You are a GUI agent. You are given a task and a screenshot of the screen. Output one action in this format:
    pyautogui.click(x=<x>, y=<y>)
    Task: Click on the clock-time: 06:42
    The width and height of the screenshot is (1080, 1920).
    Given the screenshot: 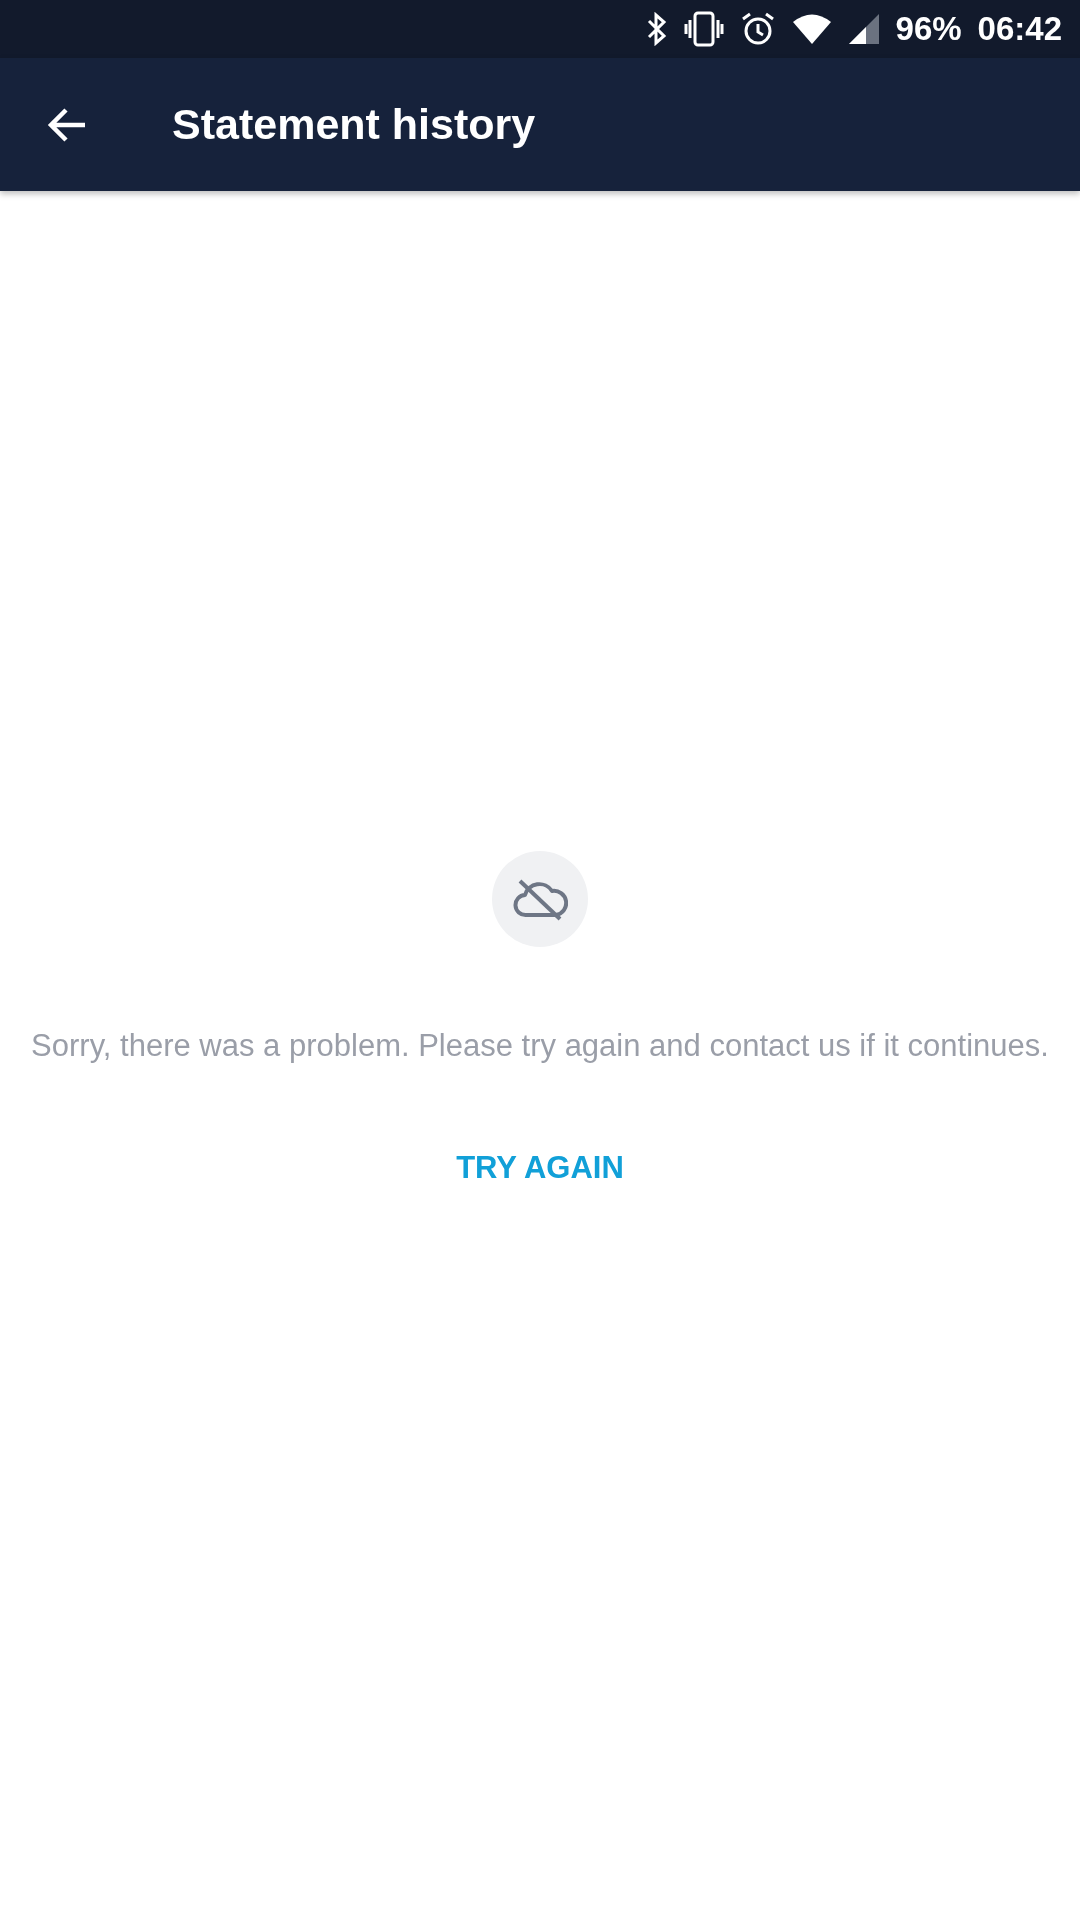 What is the action you would take?
    pyautogui.click(x=1019, y=29)
    